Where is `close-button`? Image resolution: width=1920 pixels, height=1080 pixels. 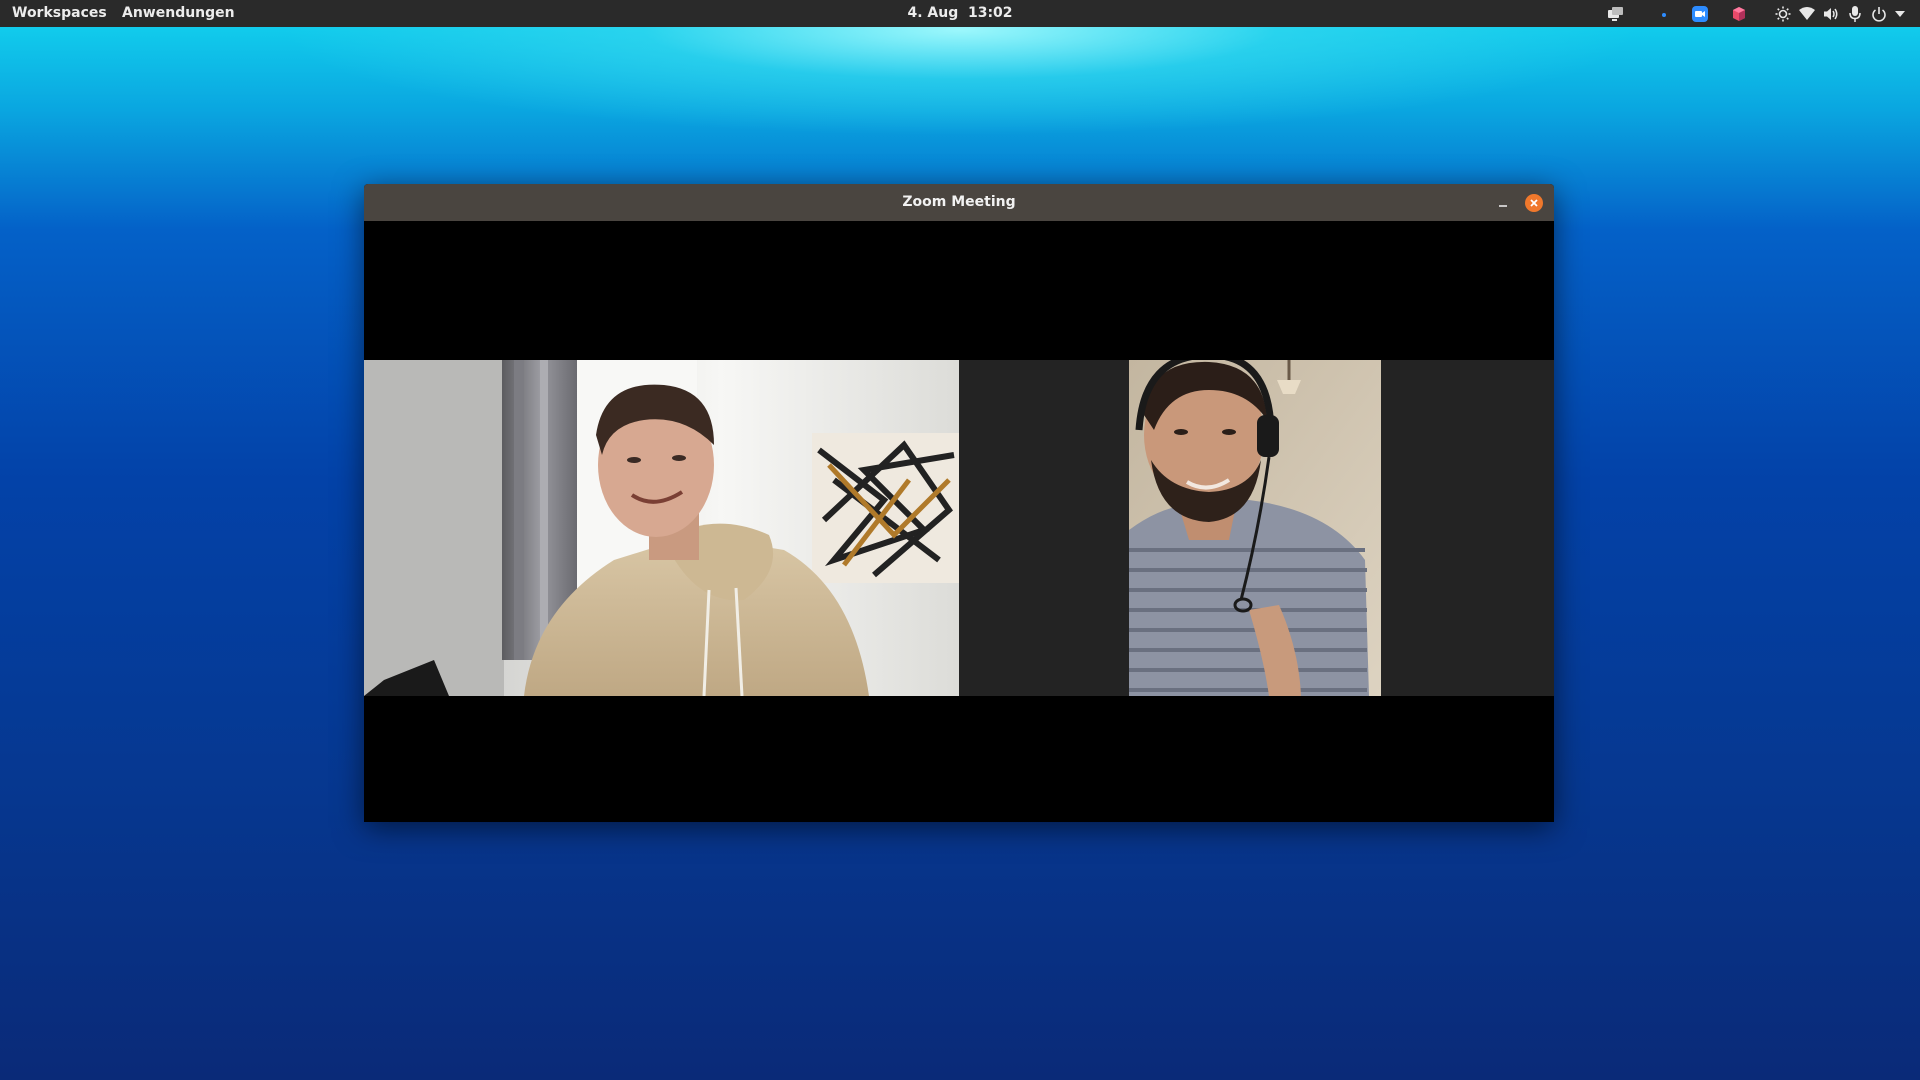 close-button is located at coordinates (1534, 203).